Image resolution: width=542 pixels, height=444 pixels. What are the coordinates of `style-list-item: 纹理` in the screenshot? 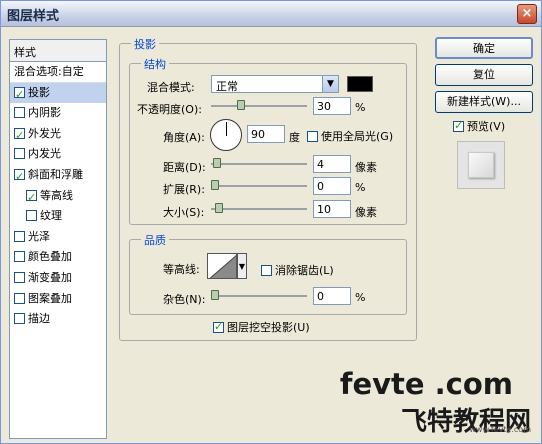 It's located at (58, 216).